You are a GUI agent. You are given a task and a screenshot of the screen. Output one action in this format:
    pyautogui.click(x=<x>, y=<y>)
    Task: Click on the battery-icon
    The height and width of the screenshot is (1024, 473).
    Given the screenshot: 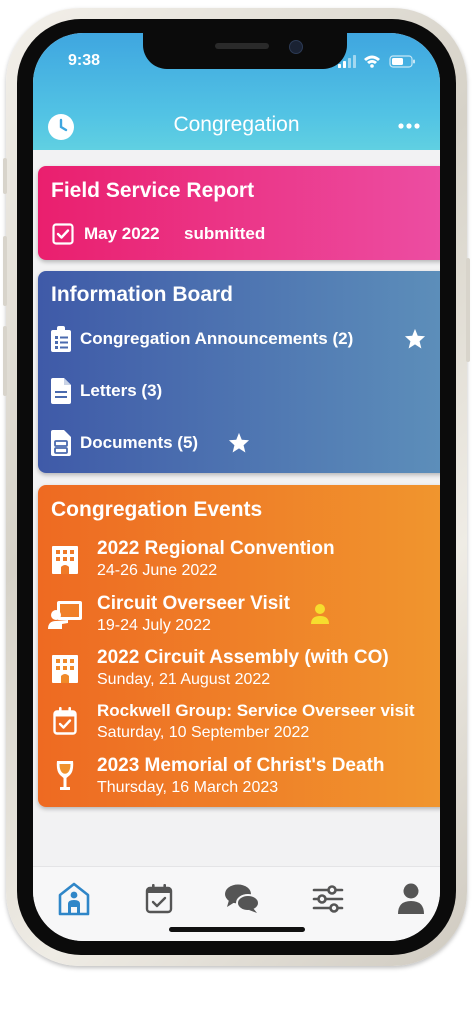 What is the action you would take?
    pyautogui.click(x=402, y=61)
    